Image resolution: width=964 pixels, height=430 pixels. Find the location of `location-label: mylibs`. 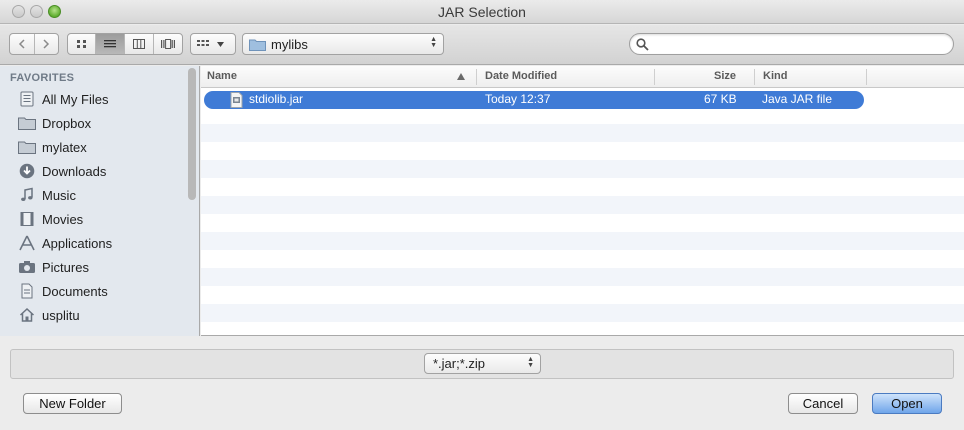

location-label: mylibs is located at coordinates (289, 44).